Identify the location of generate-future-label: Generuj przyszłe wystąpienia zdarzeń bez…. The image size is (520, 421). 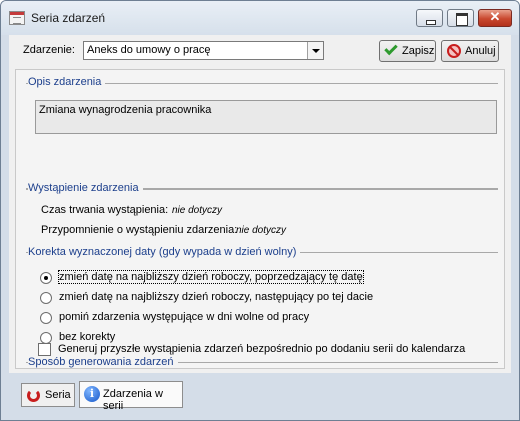
(261, 349).